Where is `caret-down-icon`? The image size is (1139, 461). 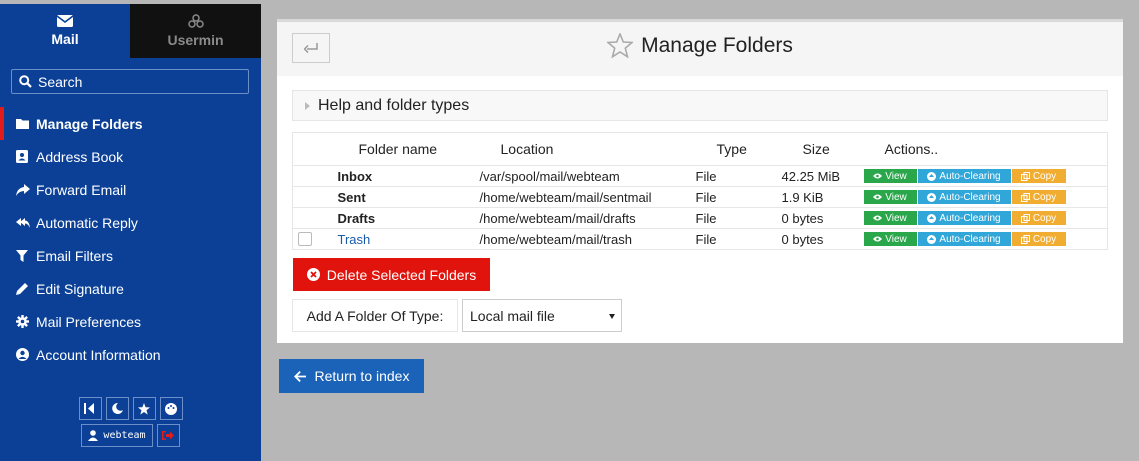
caret-down-icon is located at coordinates (612, 316).